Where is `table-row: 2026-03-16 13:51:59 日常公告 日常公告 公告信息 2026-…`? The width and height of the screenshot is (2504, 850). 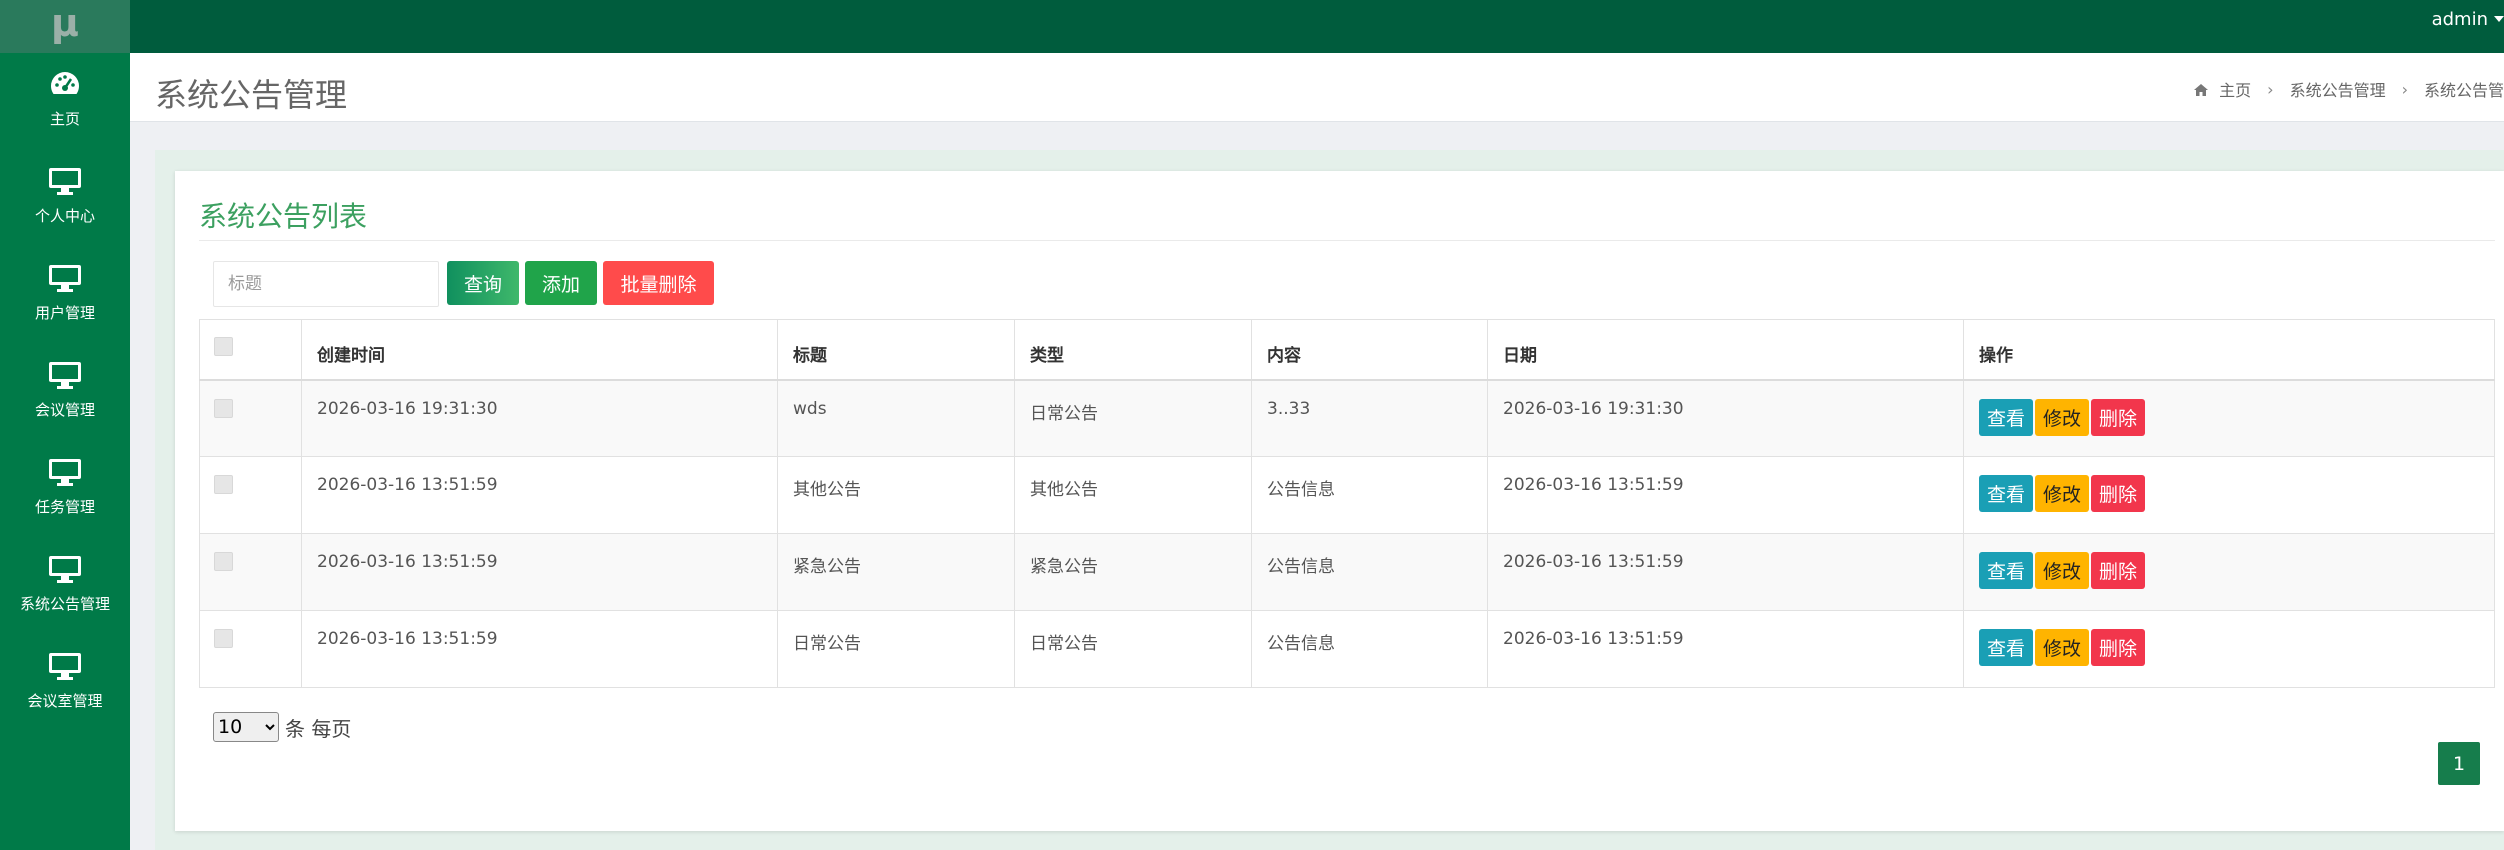 table-row: 2026-03-16 13:51:59 日常公告 日常公告 公告信息 2026-… is located at coordinates (1347, 649).